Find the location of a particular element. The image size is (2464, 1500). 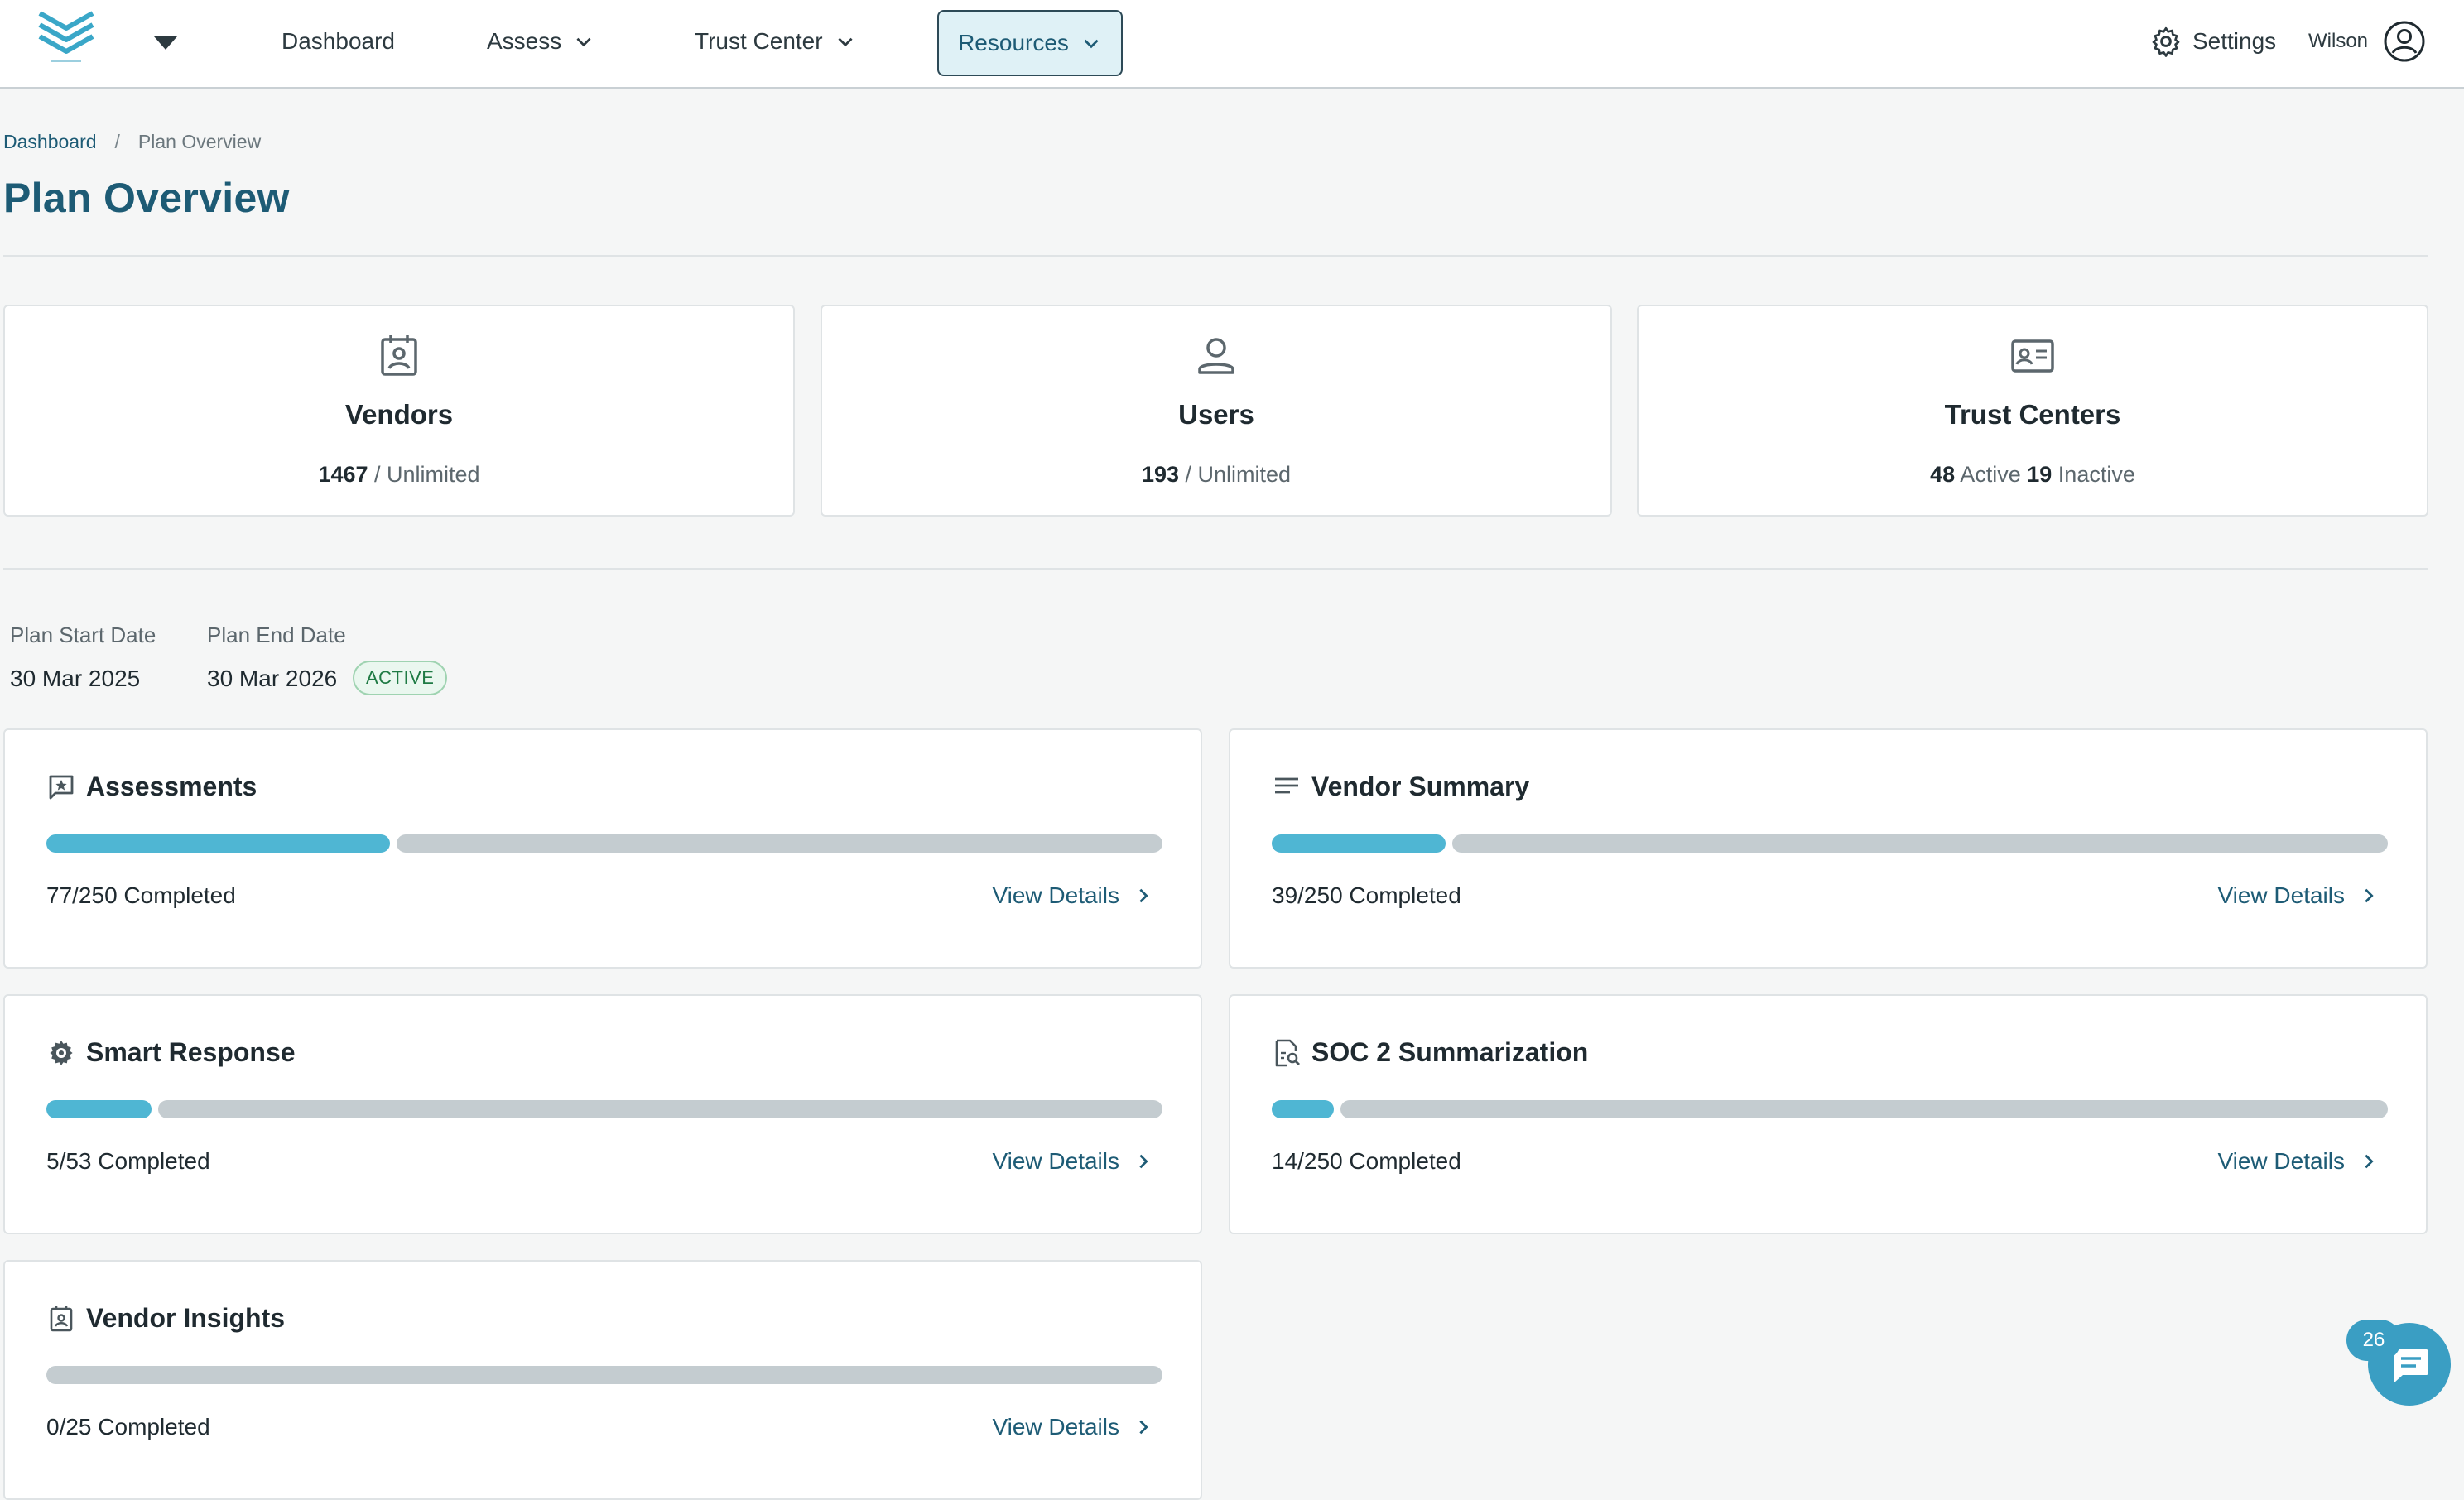

card-title: Assessments is located at coordinates (172, 786).